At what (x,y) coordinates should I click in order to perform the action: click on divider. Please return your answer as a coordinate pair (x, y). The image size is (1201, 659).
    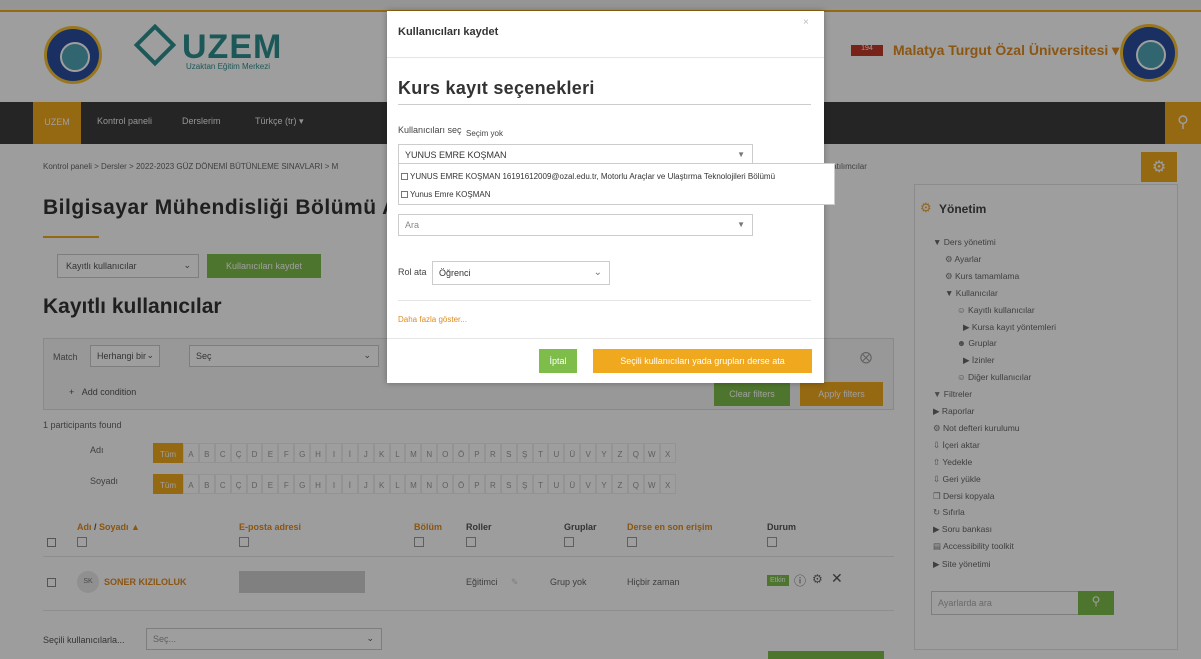
    Looking at the image, I should click on (604, 300).